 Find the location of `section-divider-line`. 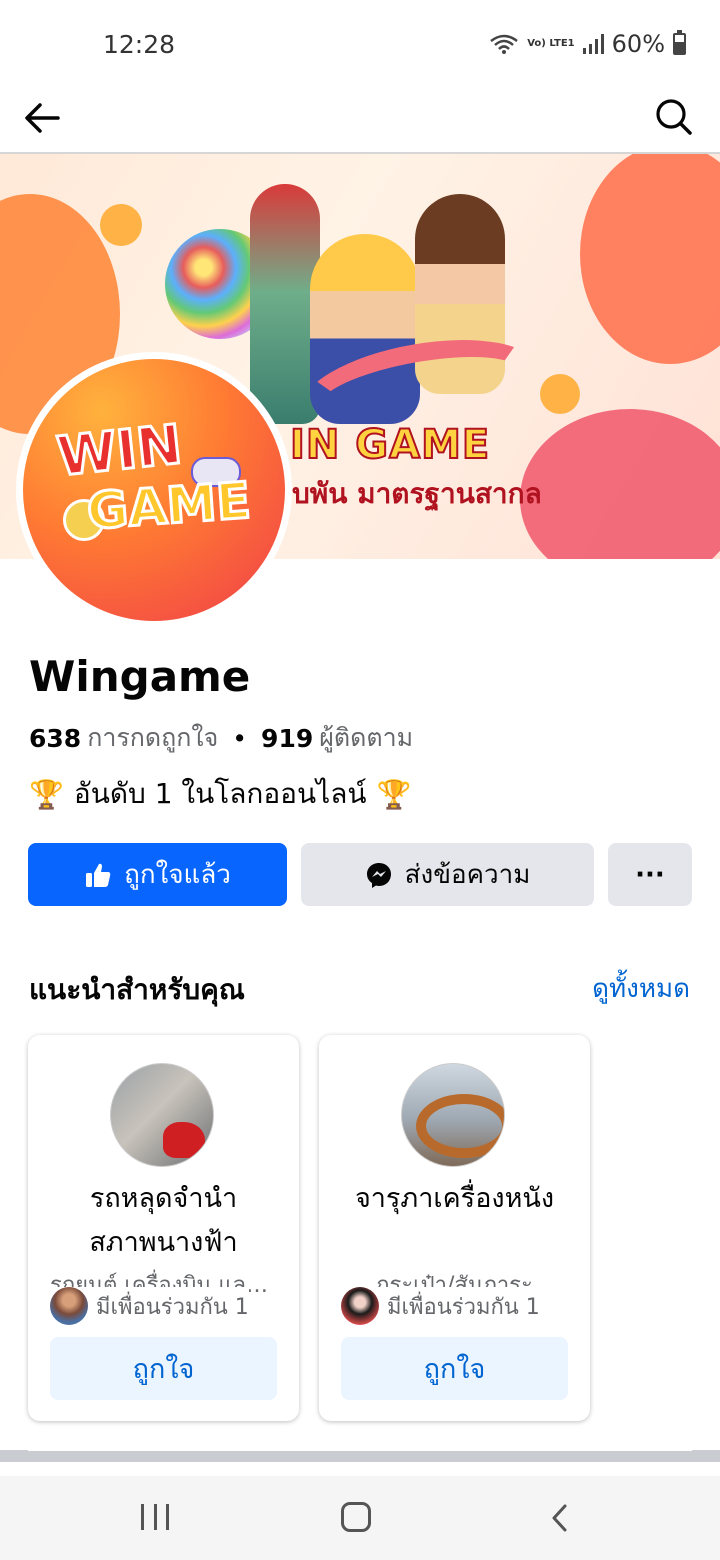

section-divider-line is located at coordinates (360, 1450).